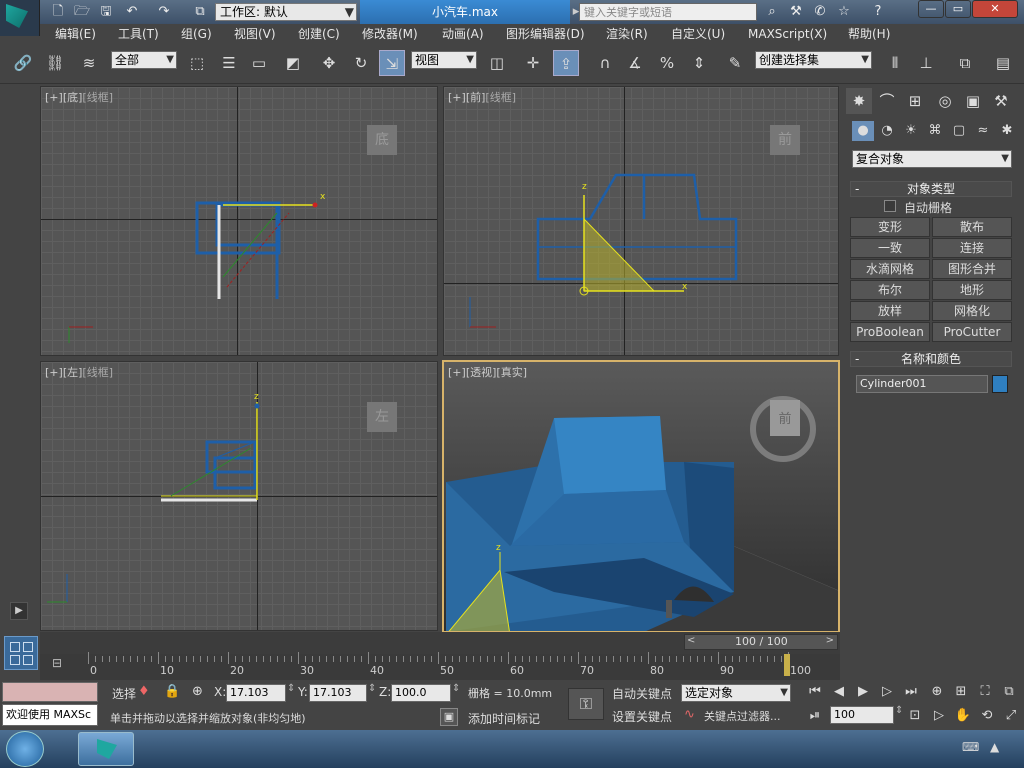 This screenshot has width=1024, height=768. Describe the element at coordinates (878, 12) in the screenshot. I see `help-icon: ?` at that location.